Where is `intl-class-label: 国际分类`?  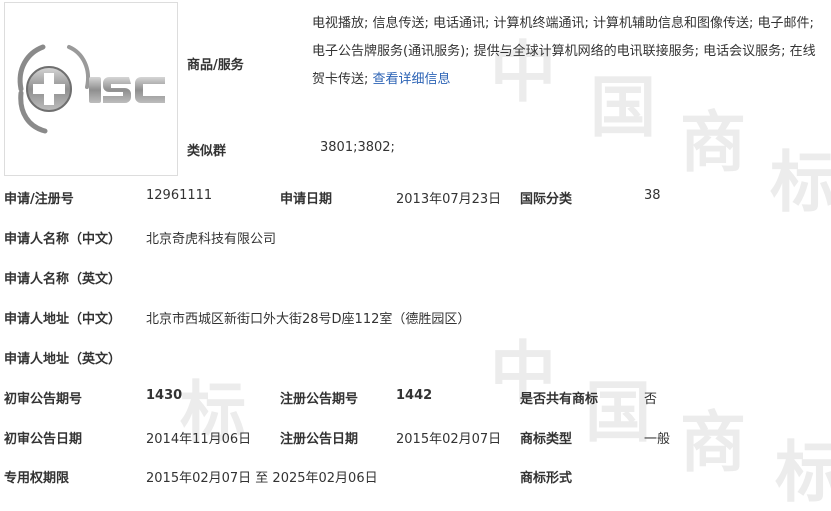 intl-class-label: 国际分类 is located at coordinates (546, 199).